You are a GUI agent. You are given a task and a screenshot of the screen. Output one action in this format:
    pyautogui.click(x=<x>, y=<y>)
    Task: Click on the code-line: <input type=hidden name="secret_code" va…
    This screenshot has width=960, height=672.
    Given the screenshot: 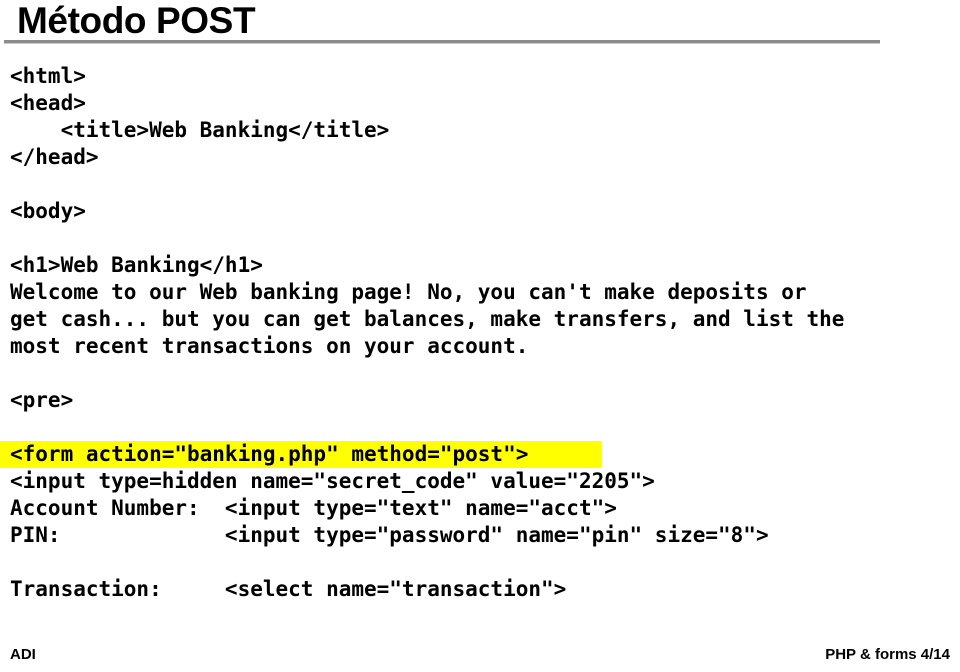 What is the action you would take?
    pyautogui.click(x=332, y=481)
    